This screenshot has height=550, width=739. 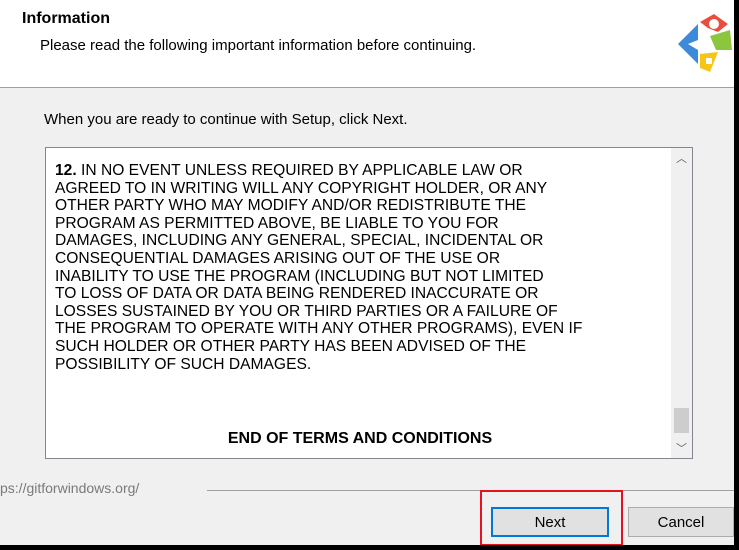 I want to click on license-section-number: 12., so click(x=66, y=170).